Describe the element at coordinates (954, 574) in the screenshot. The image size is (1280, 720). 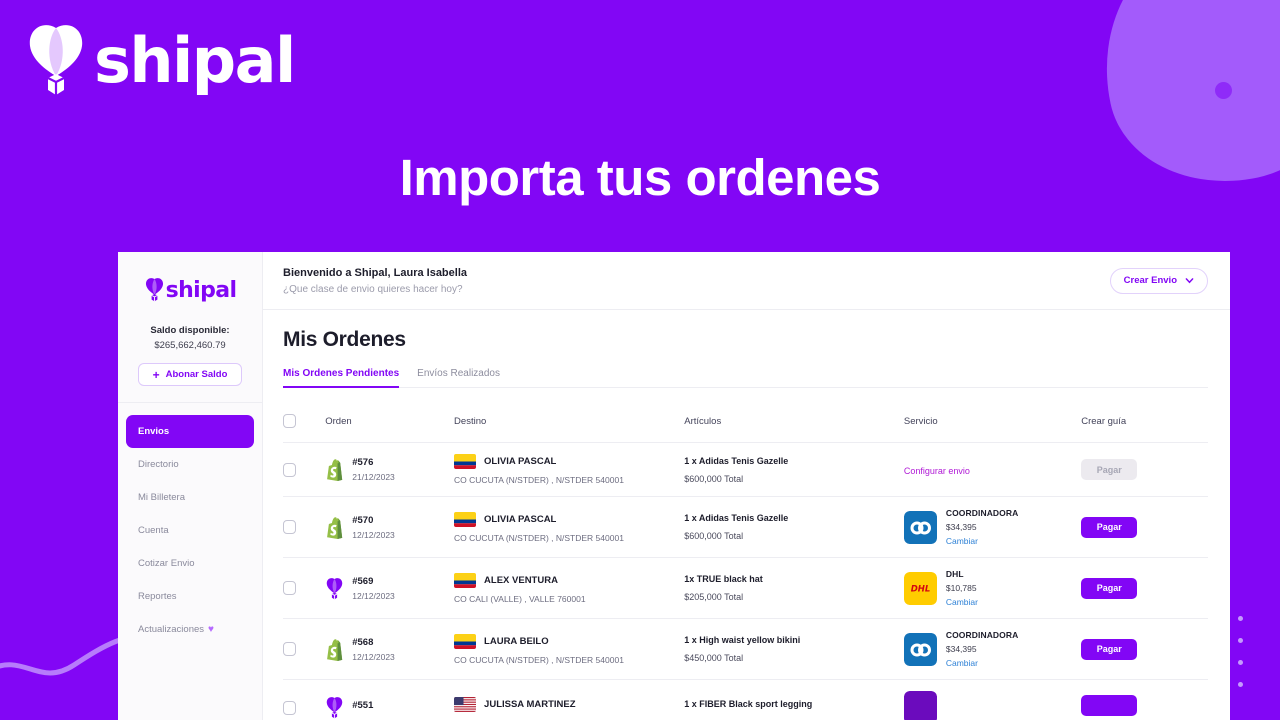
I see `carrier-name: DHL` at that location.